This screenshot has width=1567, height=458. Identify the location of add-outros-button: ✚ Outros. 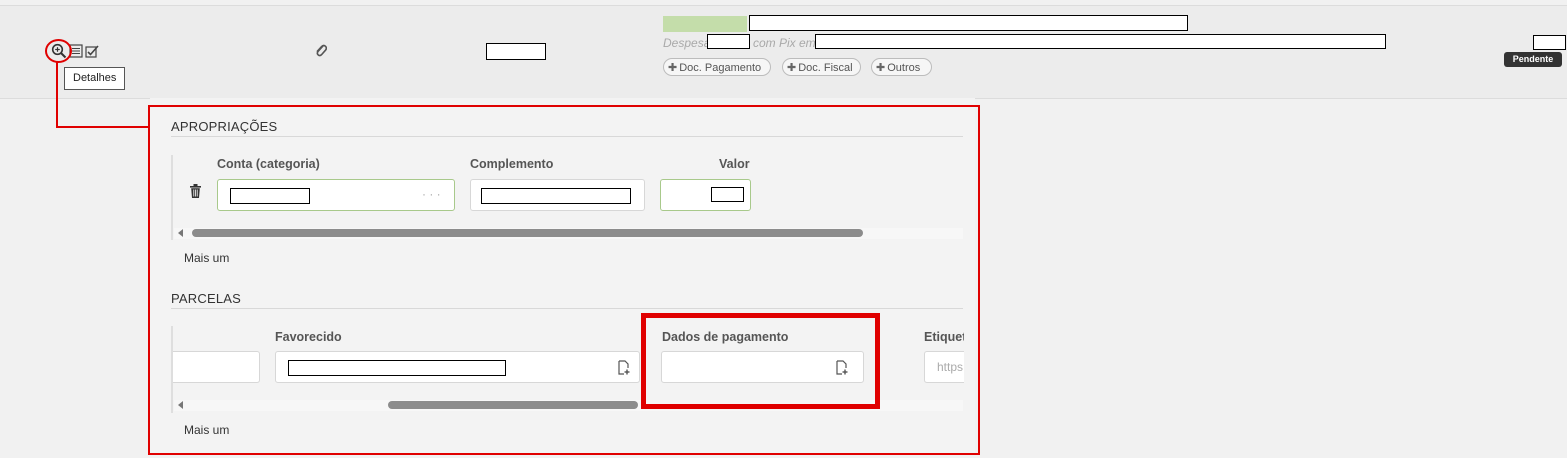
(901, 67).